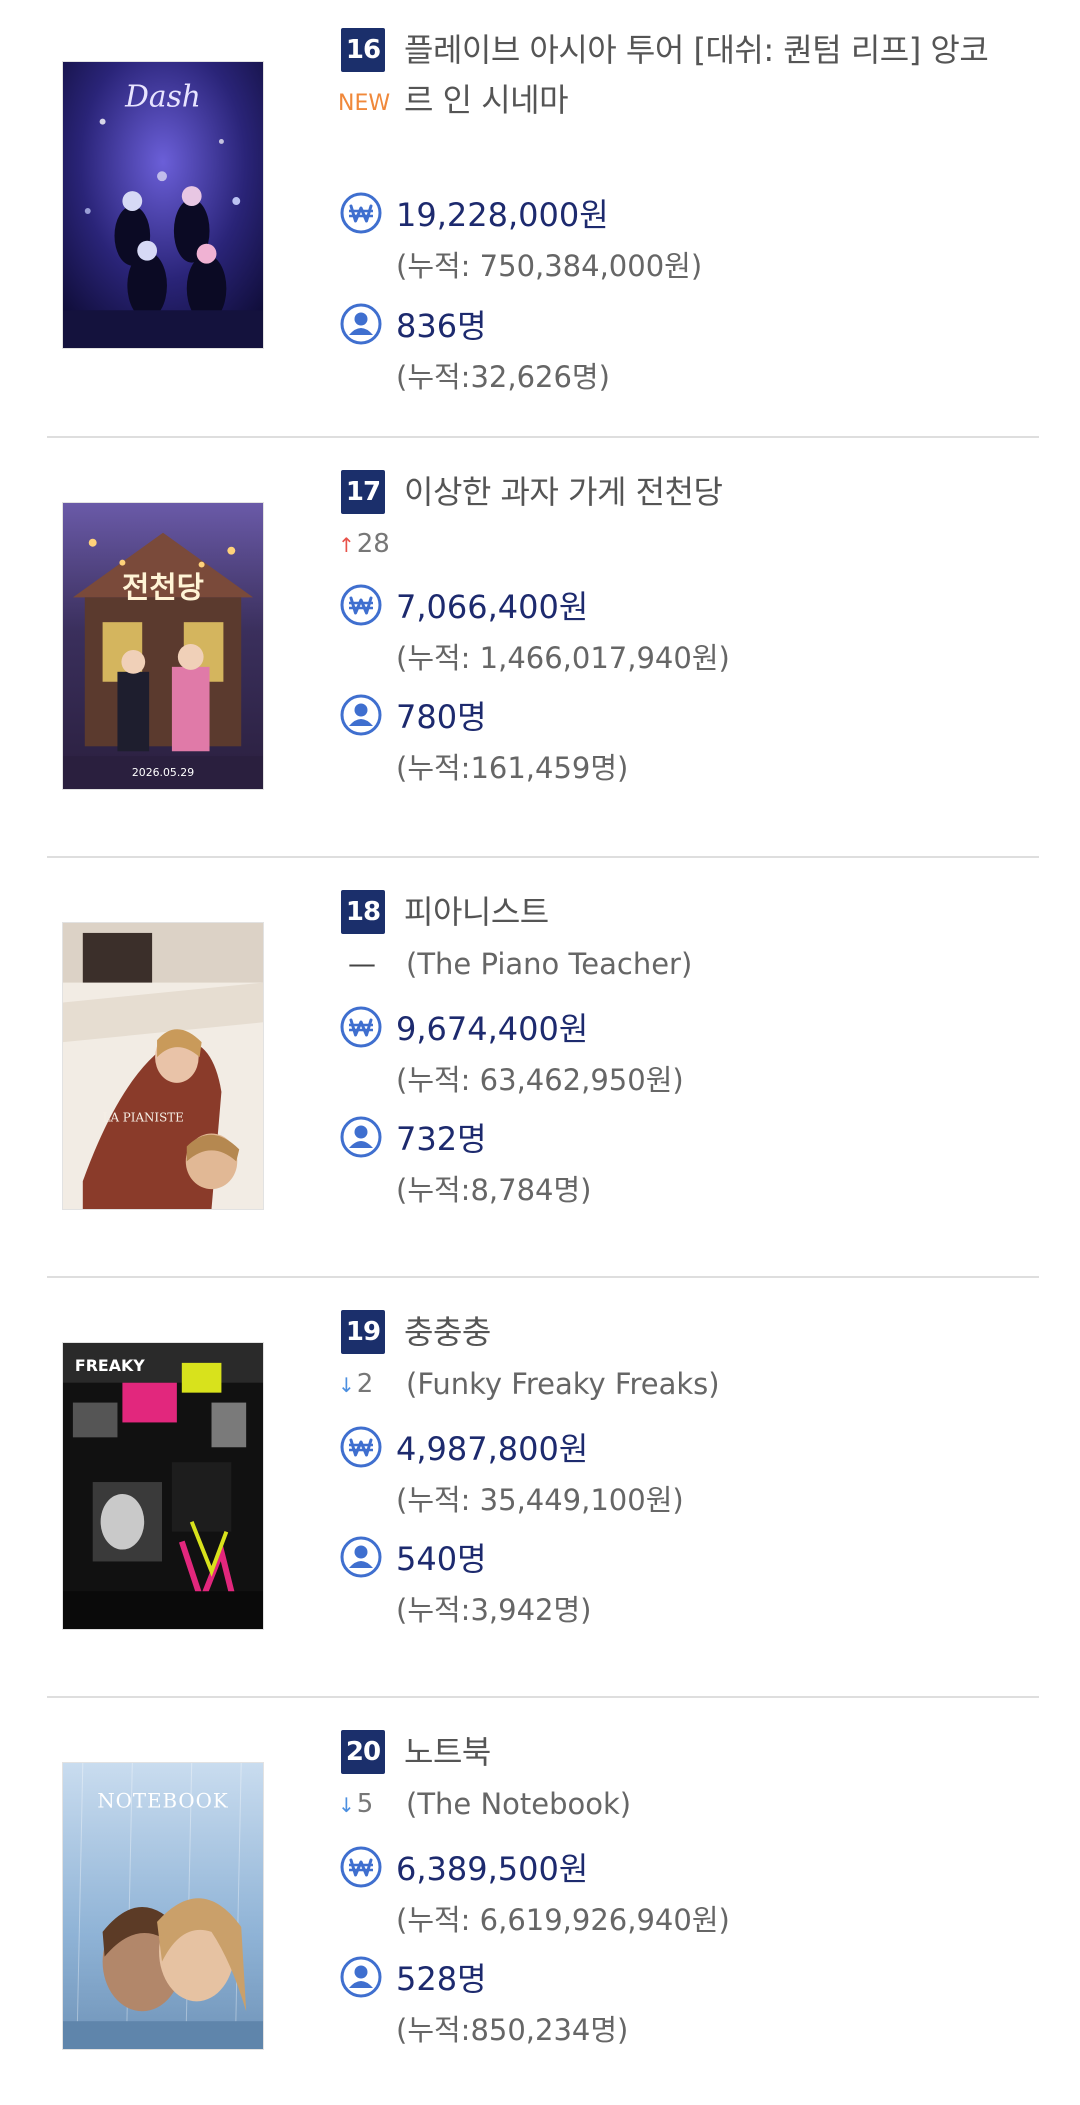 The height and width of the screenshot is (2105, 1080). What do you see at coordinates (143, 1118) in the screenshot?
I see `poster-title: LA PIANISTE` at bounding box center [143, 1118].